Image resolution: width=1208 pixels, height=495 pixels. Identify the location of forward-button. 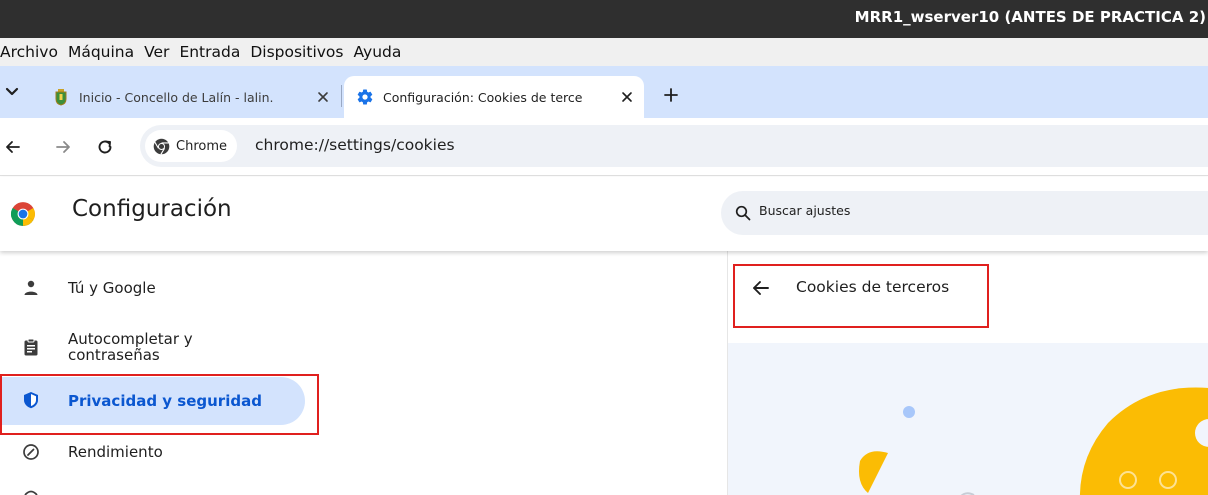
(63, 147).